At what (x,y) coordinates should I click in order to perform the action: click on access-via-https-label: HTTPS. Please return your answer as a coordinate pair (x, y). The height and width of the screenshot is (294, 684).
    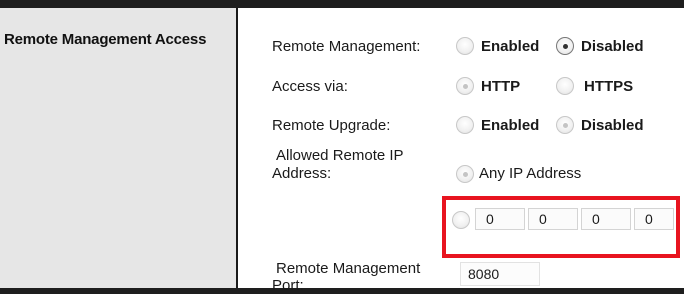
    Looking at the image, I should click on (608, 86).